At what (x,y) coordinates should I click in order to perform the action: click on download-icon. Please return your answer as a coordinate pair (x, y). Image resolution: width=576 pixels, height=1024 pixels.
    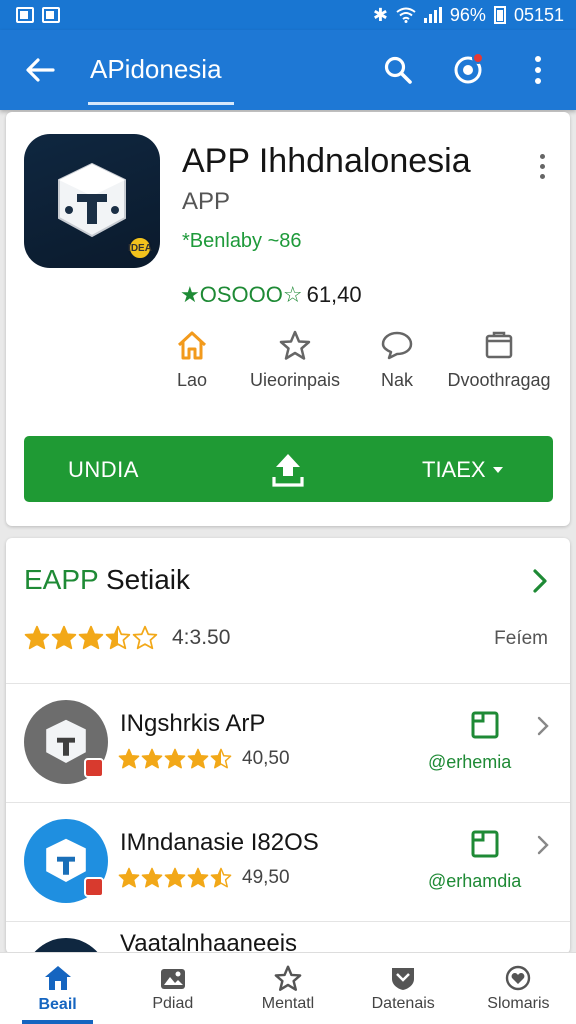
    Looking at the image, I should click on (288, 470).